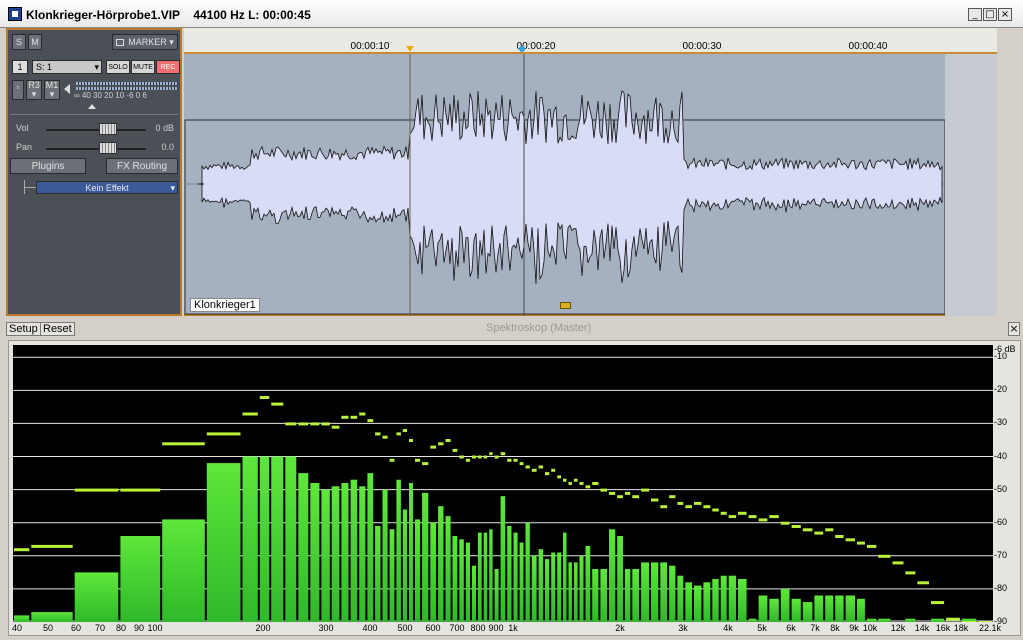  I want to click on frequency-tick-label: 50, so click(48, 628).